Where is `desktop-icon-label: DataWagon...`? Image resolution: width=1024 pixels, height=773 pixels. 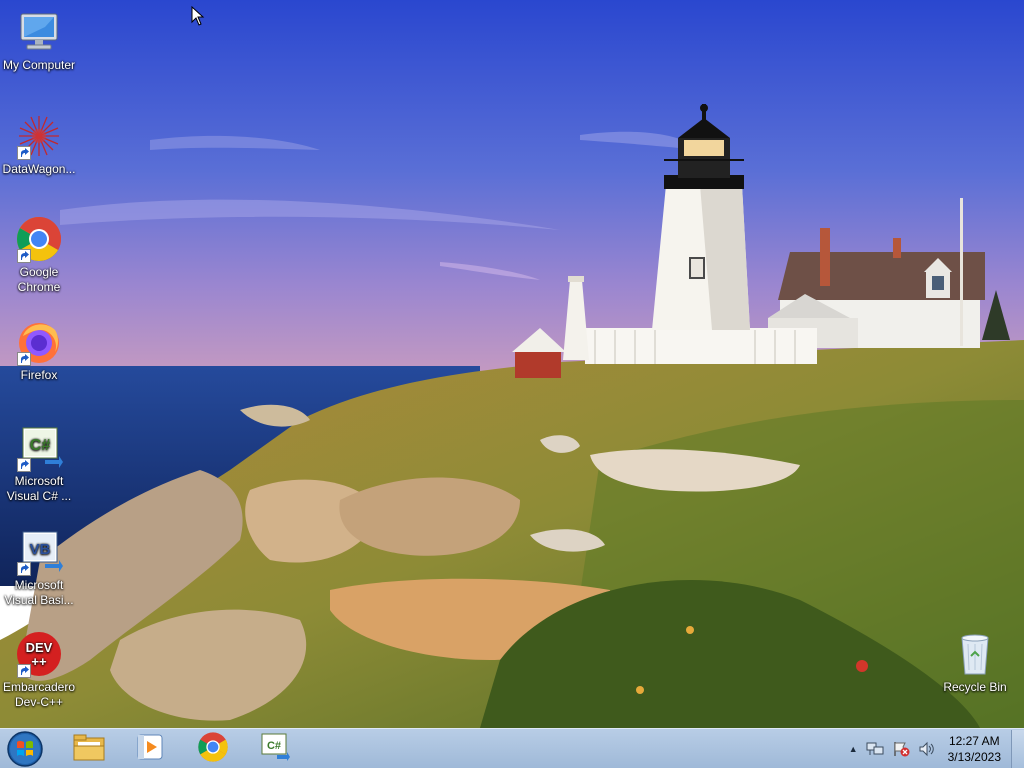 desktop-icon-label: DataWagon... is located at coordinates (39, 169).